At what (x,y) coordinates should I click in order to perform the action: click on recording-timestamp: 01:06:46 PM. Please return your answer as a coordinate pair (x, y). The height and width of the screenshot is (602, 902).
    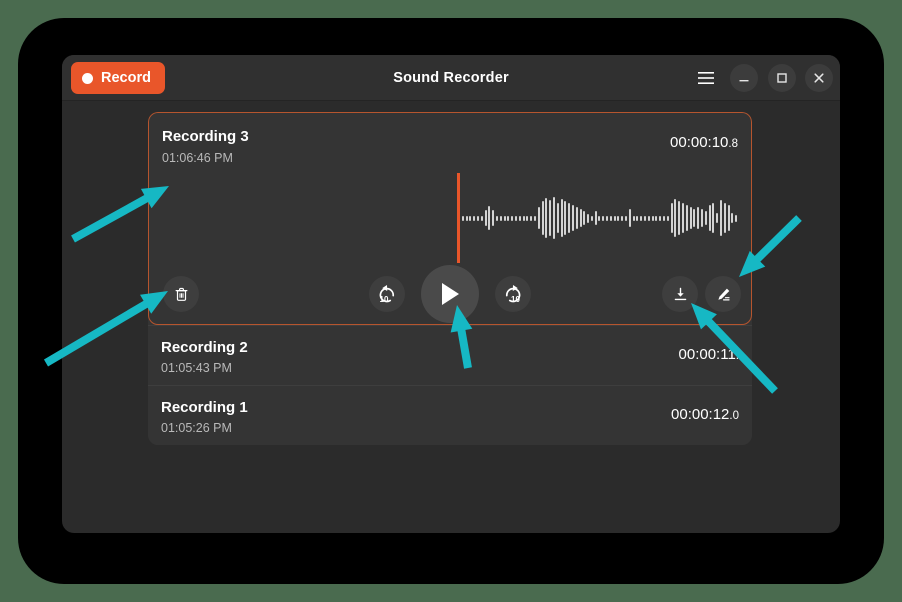
    Looking at the image, I should click on (197, 158).